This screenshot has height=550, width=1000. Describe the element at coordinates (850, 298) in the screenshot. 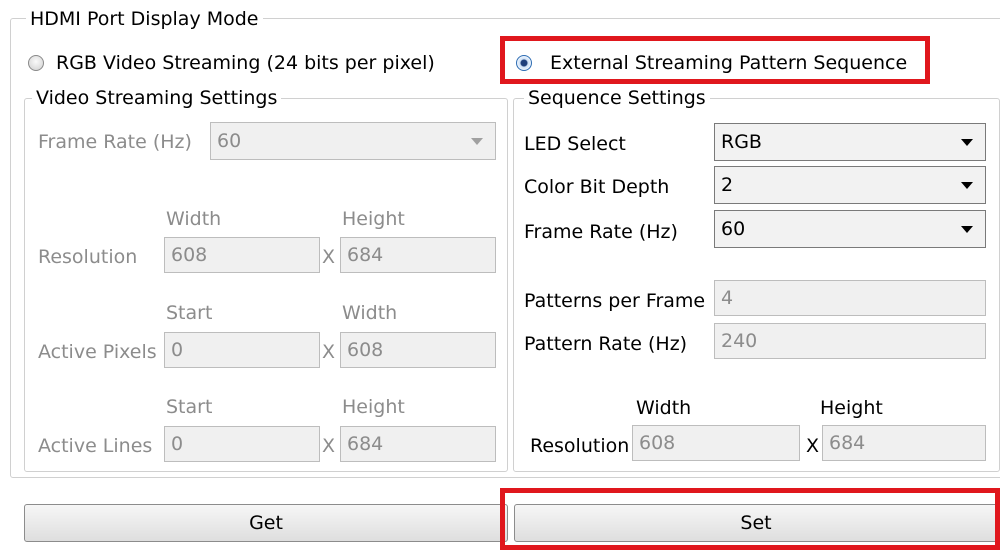

I see `patterns-per-frame-field: 4` at that location.